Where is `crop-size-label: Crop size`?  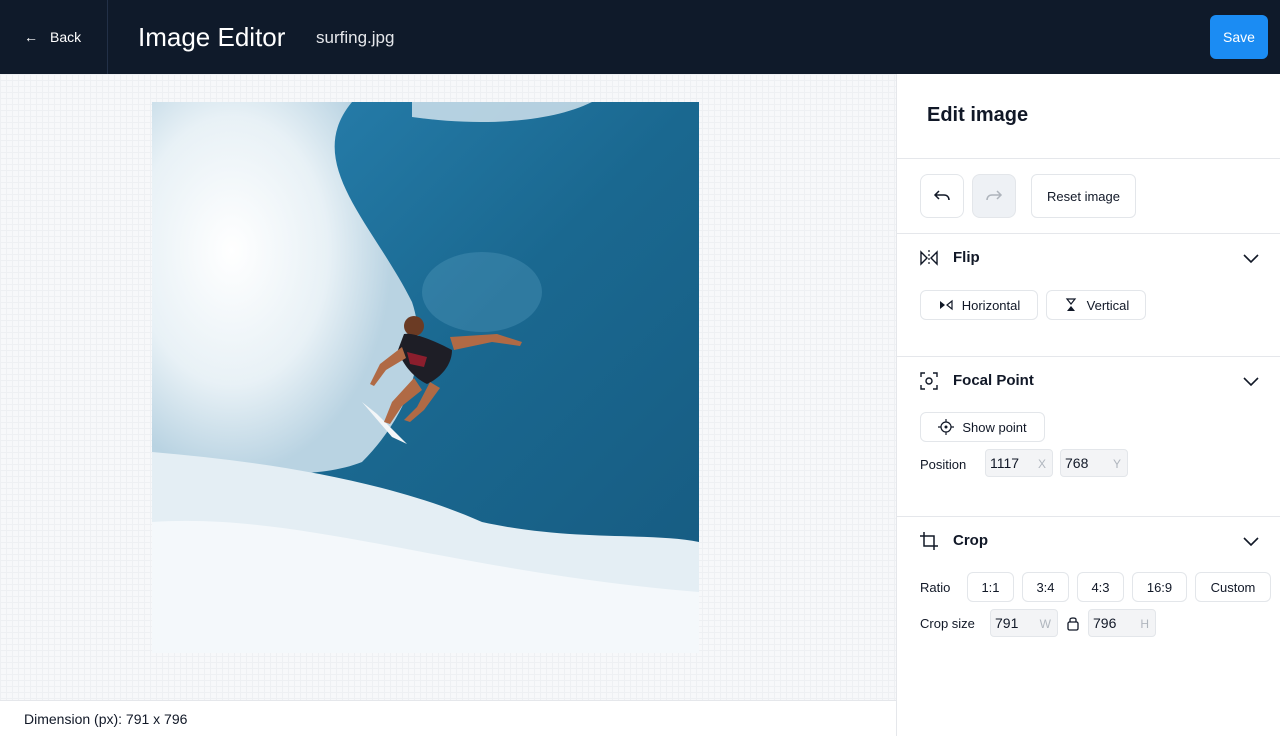
crop-size-label: Crop size is located at coordinates (947, 623).